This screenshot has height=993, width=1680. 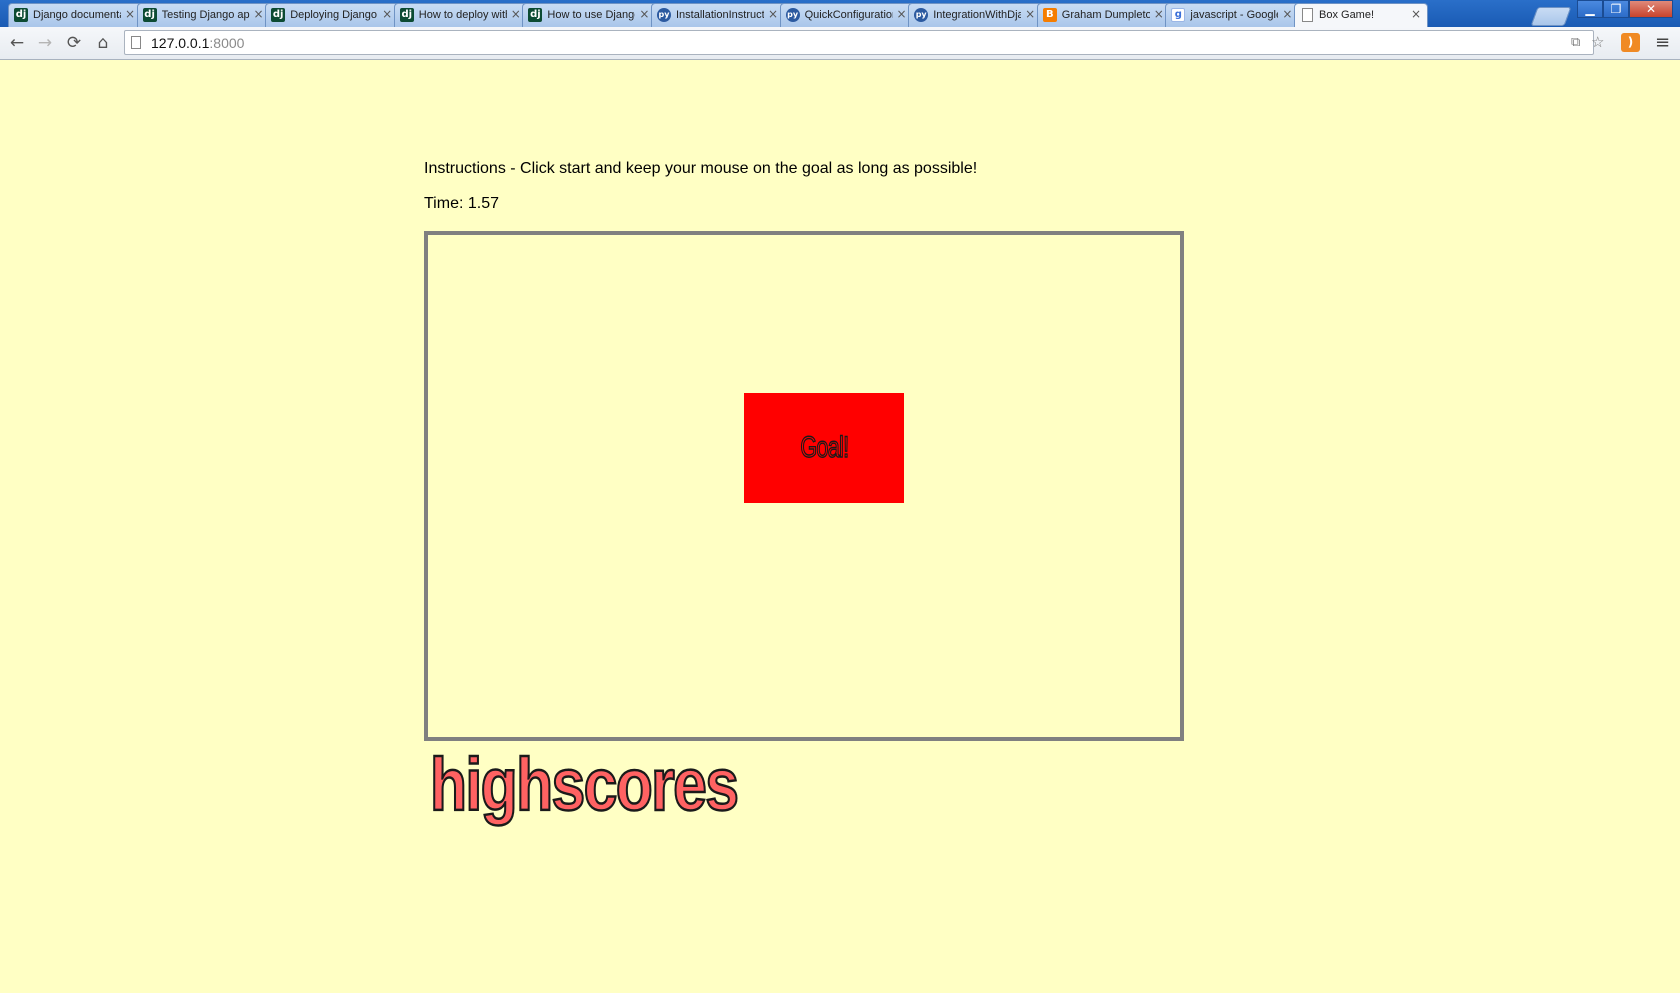 I want to click on tab-label: InstallationInstructions, so click(x=720, y=15).